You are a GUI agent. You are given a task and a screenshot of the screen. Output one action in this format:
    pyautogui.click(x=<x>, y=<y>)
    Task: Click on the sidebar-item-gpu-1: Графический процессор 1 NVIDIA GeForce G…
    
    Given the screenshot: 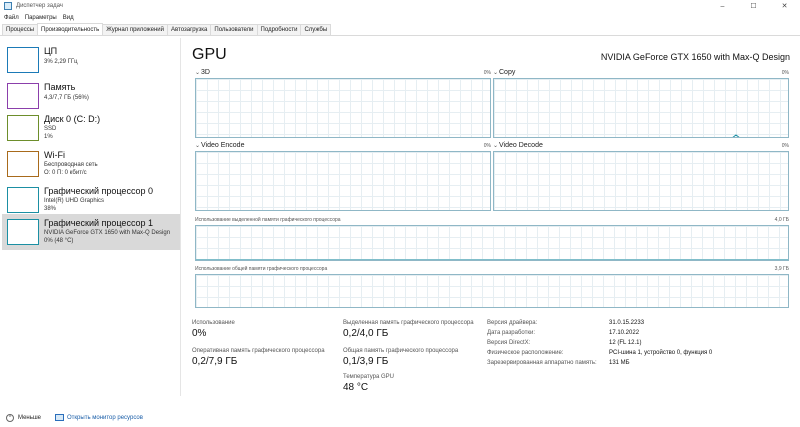 What is the action you would take?
    pyautogui.click(x=91, y=232)
    